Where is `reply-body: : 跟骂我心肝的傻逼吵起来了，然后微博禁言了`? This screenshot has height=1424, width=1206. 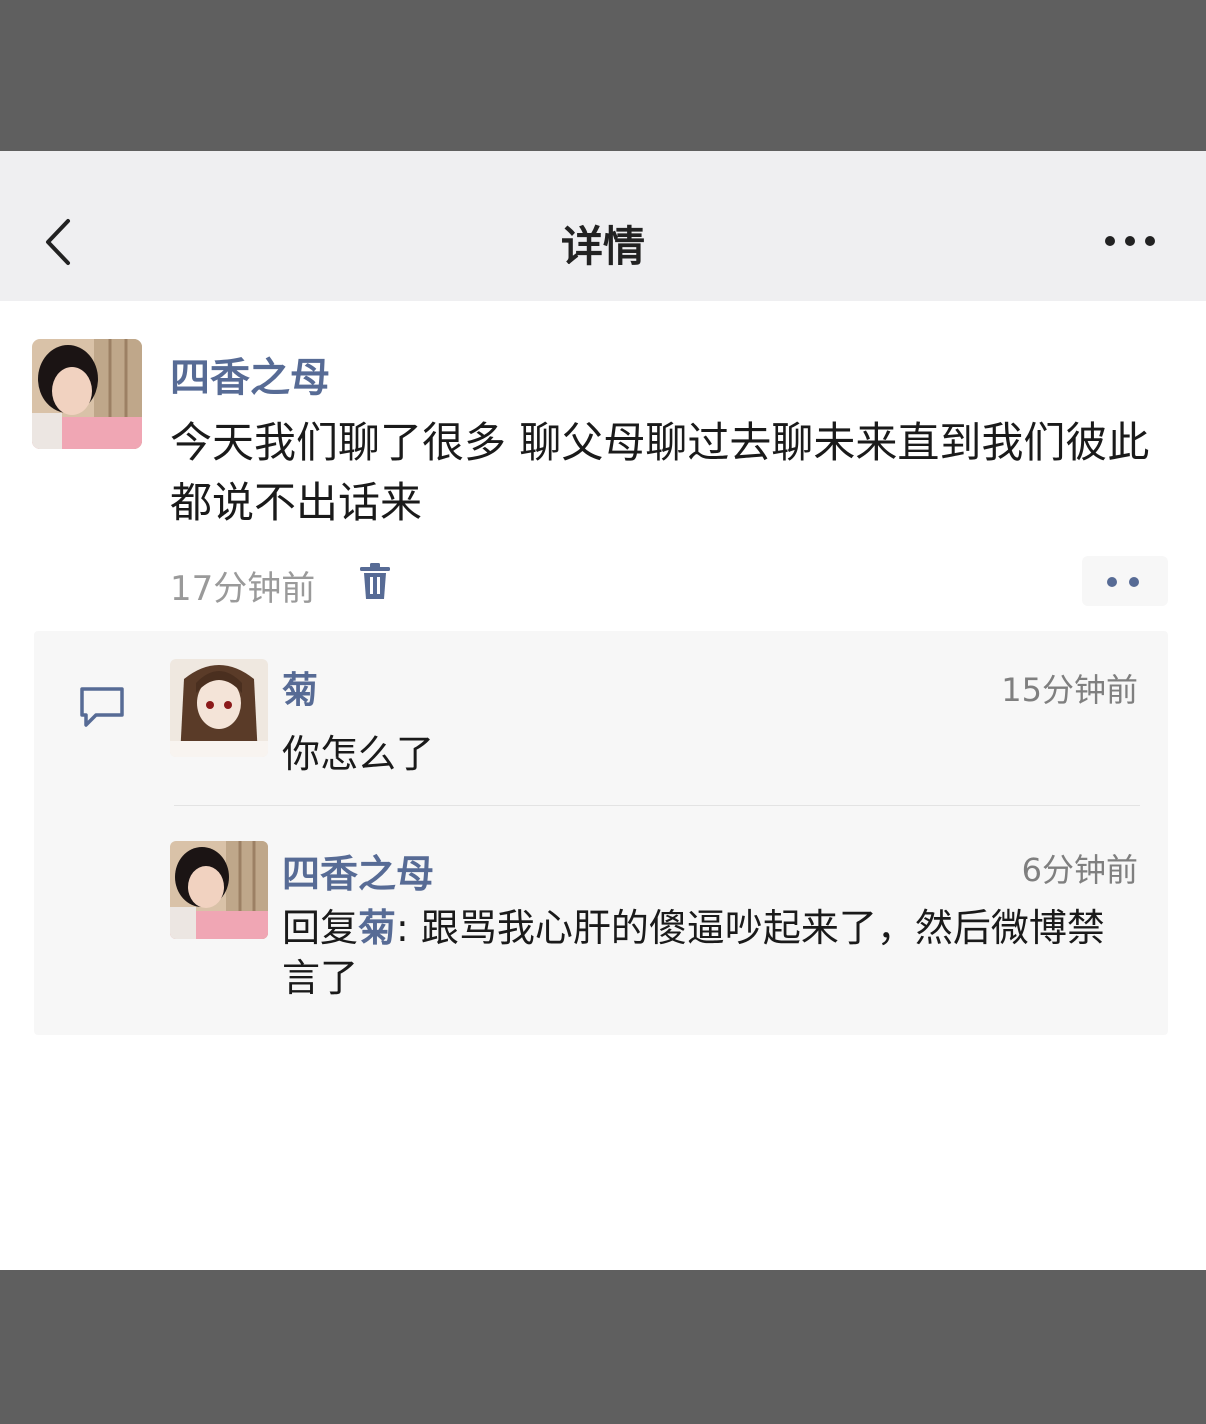
reply-body: : 跟骂我心肝的傻逼吵起来了，然后微博禁言了 is located at coordinates (693, 953).